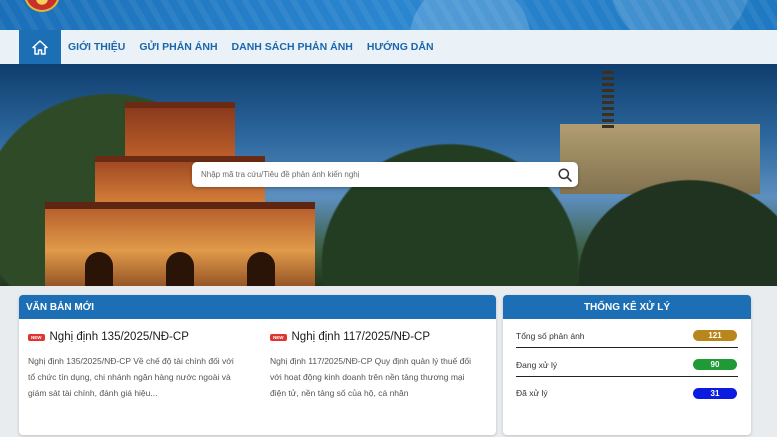 This screenshot has width=777, height=437. What do you see at coordinates (42, 6) in the screenshot?
I see `national-emblem-logo` at bounding box center [42, 6].